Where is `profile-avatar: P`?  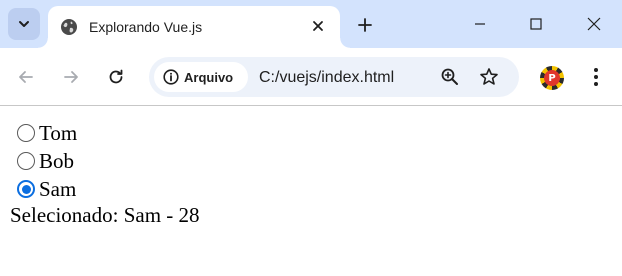 profile-avatar: P is located at coordinates (552, 78).